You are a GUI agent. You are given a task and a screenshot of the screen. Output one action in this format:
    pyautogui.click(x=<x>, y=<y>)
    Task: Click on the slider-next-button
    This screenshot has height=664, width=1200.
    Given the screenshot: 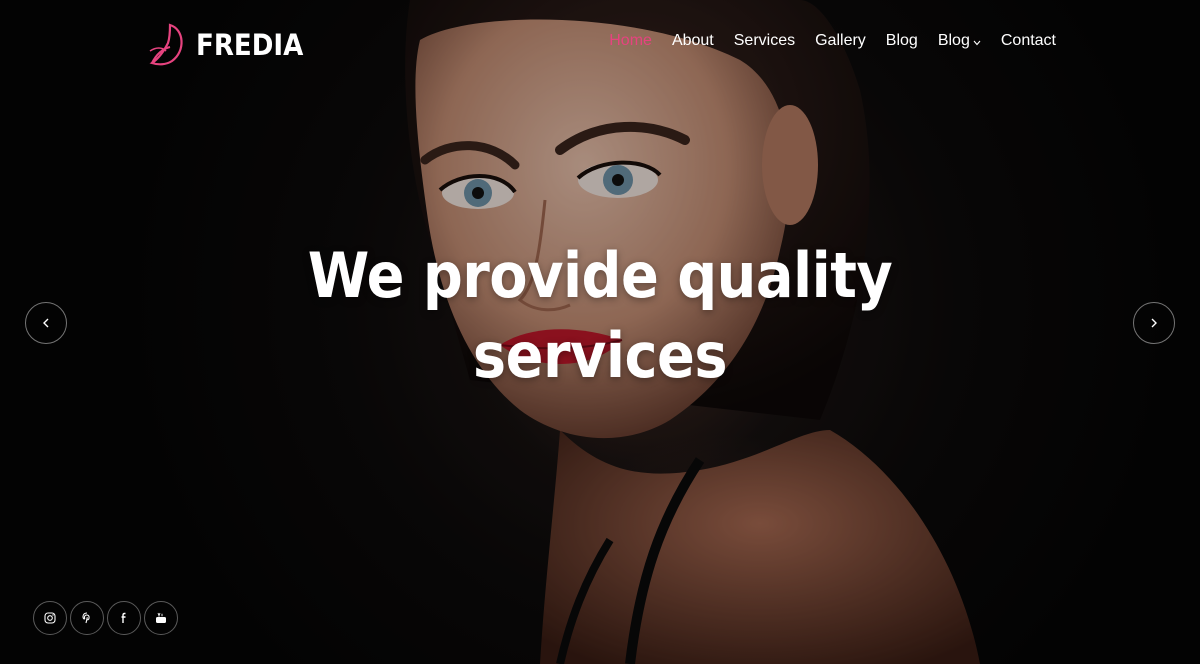 What is the action you would take?
    pyautogui.click(x=1154, y=323)
    